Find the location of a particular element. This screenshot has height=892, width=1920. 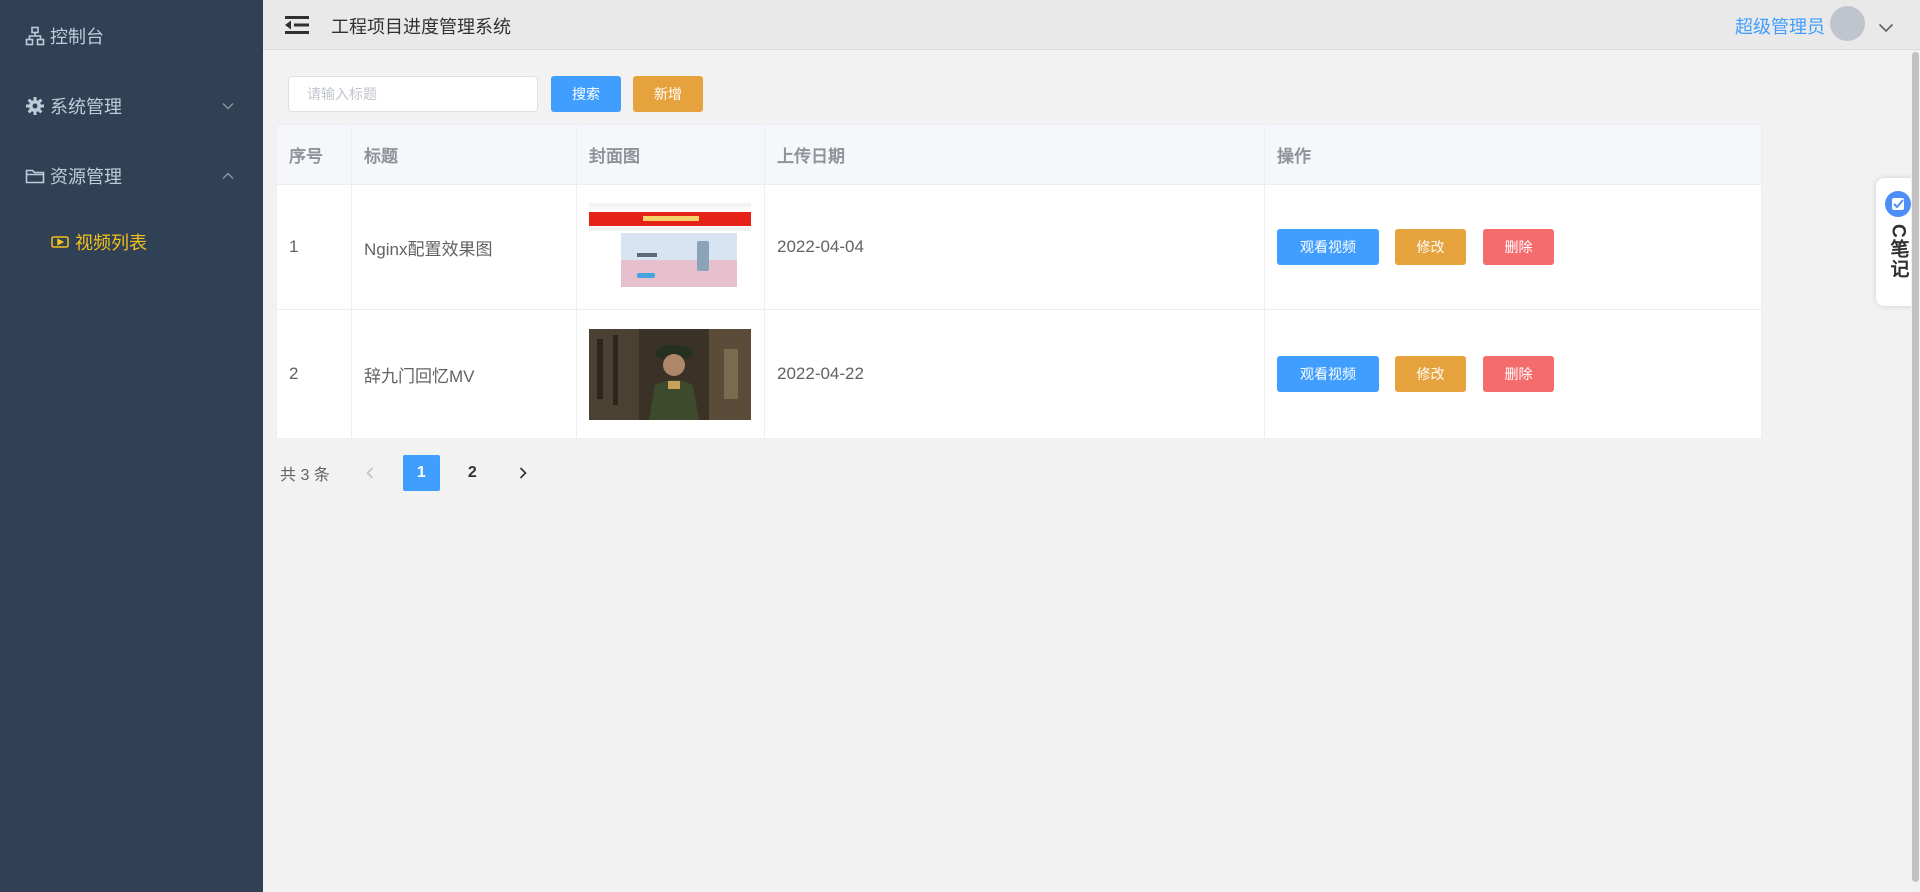

folder-icon is located at coordinates (35, 176).